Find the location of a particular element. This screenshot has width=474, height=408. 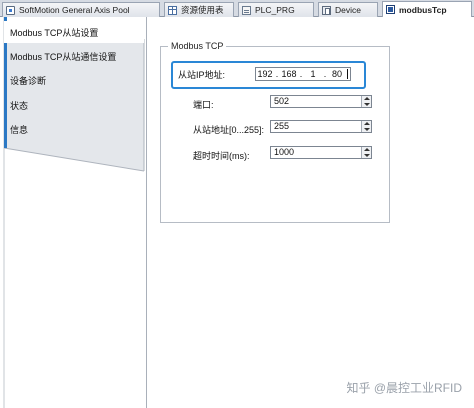

modbus-icon is located at coordinates (390, 9).